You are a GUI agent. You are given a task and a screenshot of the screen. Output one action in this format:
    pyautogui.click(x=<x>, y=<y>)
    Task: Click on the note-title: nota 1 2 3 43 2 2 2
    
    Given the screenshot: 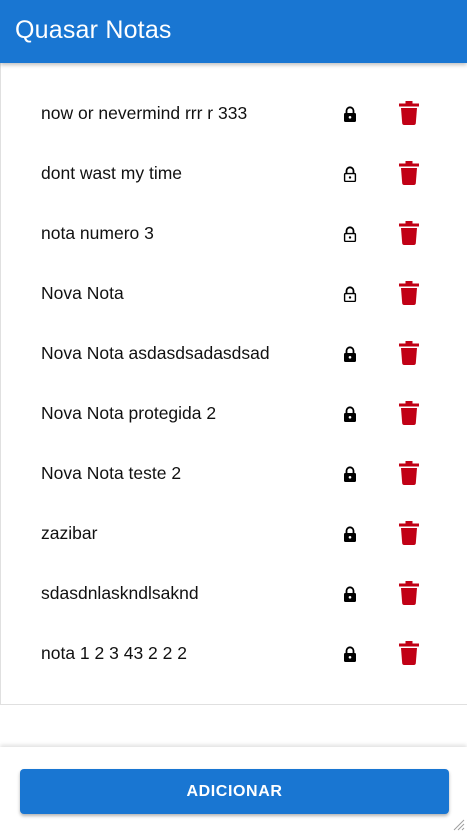 What is the action you would take?
    pyautogui.click(x=114, y=653)
    